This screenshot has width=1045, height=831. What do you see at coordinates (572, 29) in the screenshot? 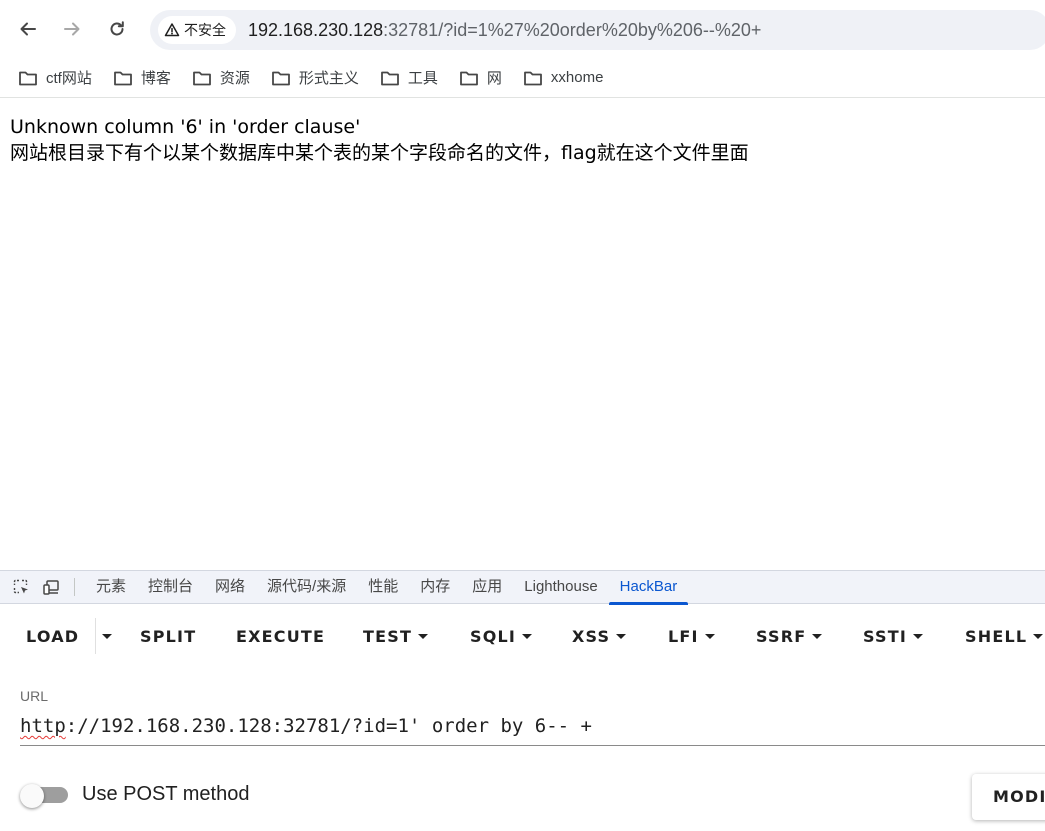
I see `url-path: :32781/?id=1%27%20order%20by%206--%20+` at bounding box center [572, 29].